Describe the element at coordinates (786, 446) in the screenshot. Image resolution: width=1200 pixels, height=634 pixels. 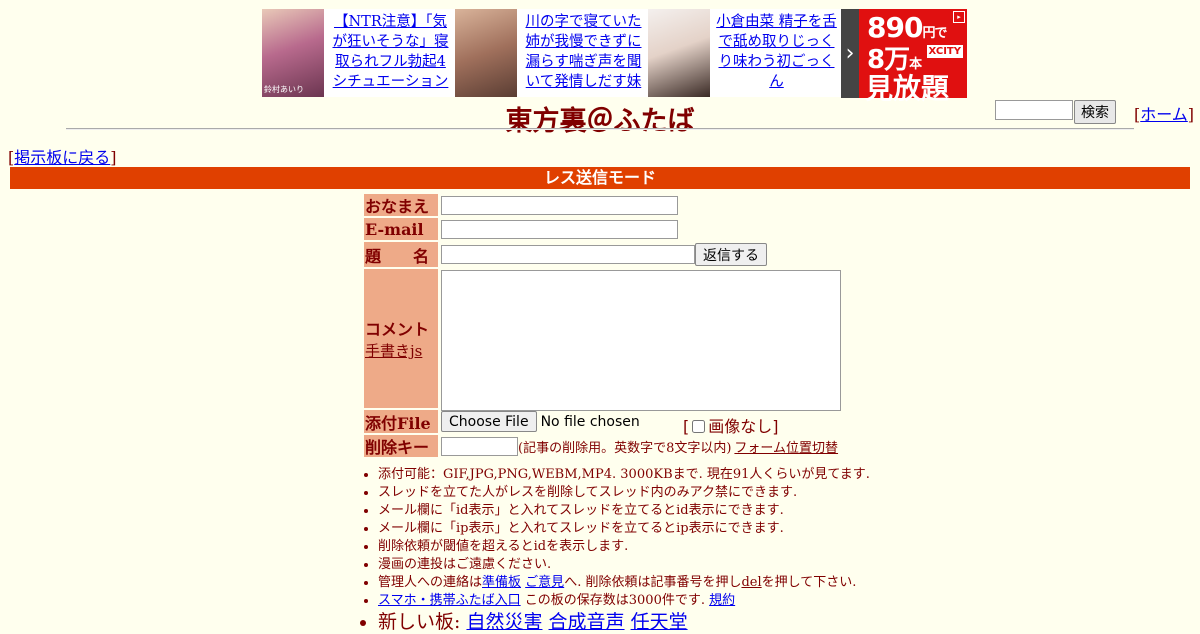
I see `form-position-toggle-link: フォーム位置切替` at that location.